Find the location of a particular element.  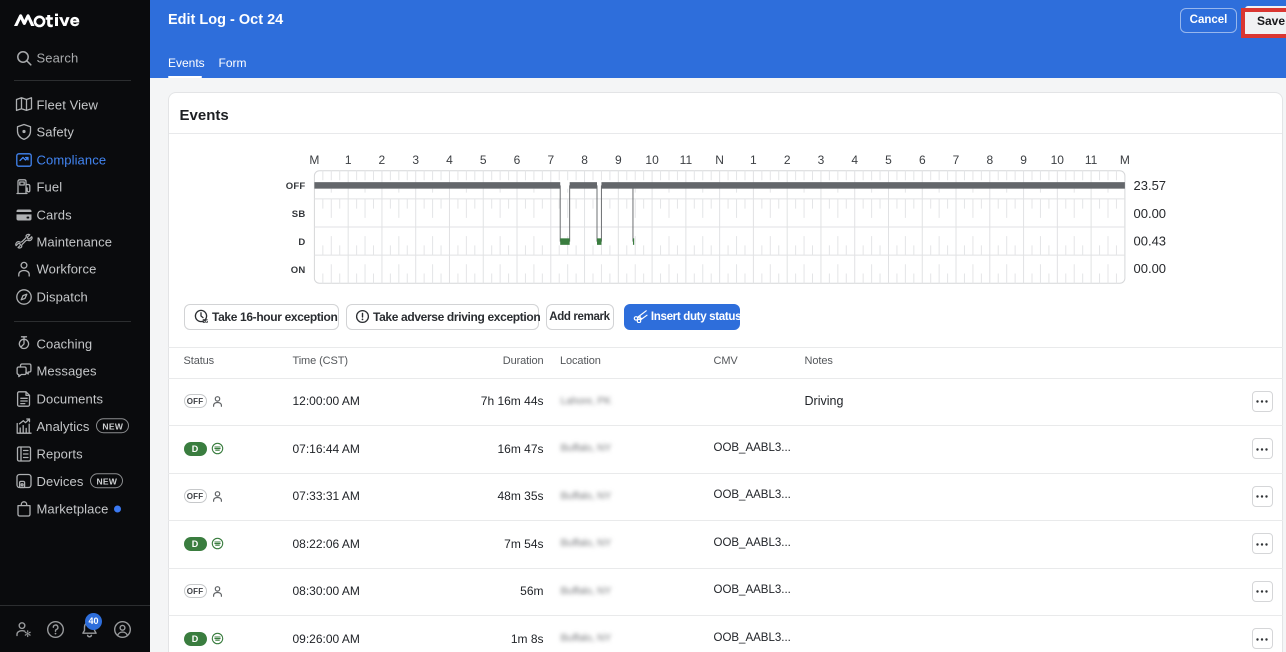

svg-text: SB is located at coordinates (299, 214).